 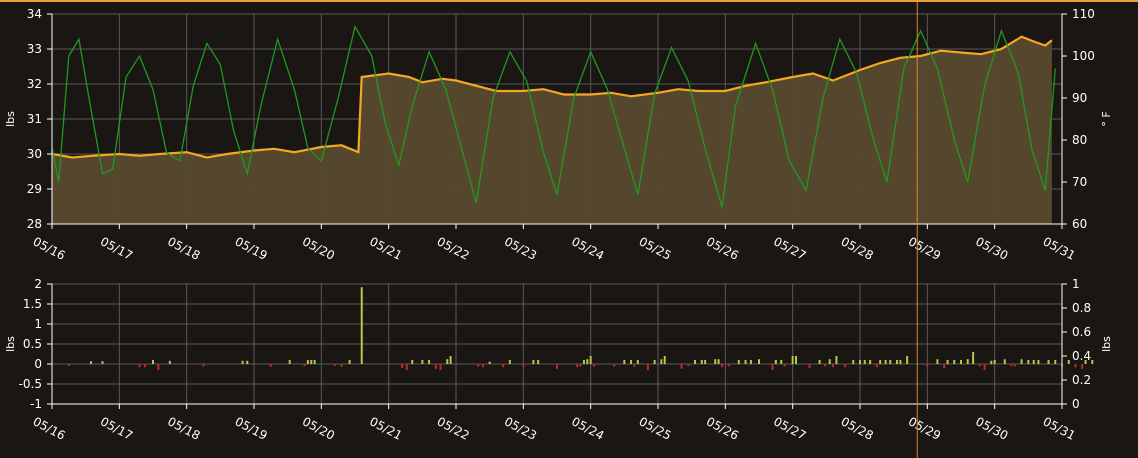 What do you see at coordinates (1079, 98) in the screenshot?
I see `top-y-right-tick-label: 90` at bounding box center [1079, 98].